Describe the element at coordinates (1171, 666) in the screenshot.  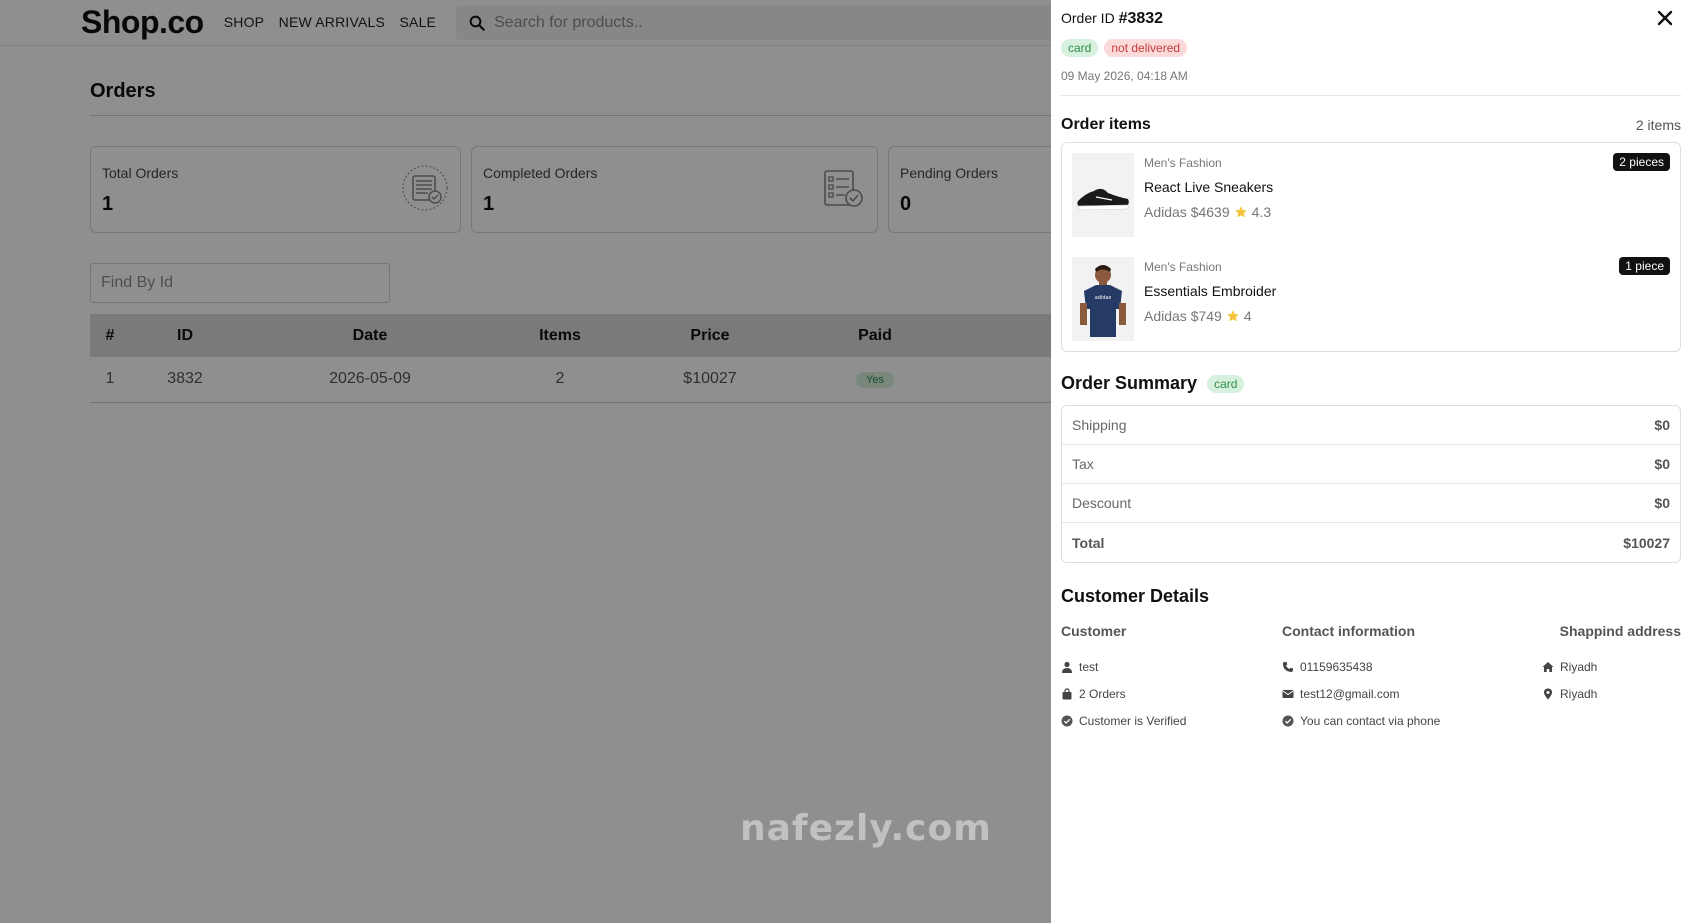
I see `customer-name: test` at that location.